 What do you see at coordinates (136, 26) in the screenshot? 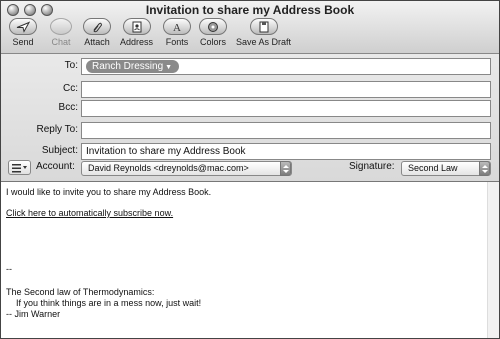
I see `address-icon` at bounding box center [136, 26].